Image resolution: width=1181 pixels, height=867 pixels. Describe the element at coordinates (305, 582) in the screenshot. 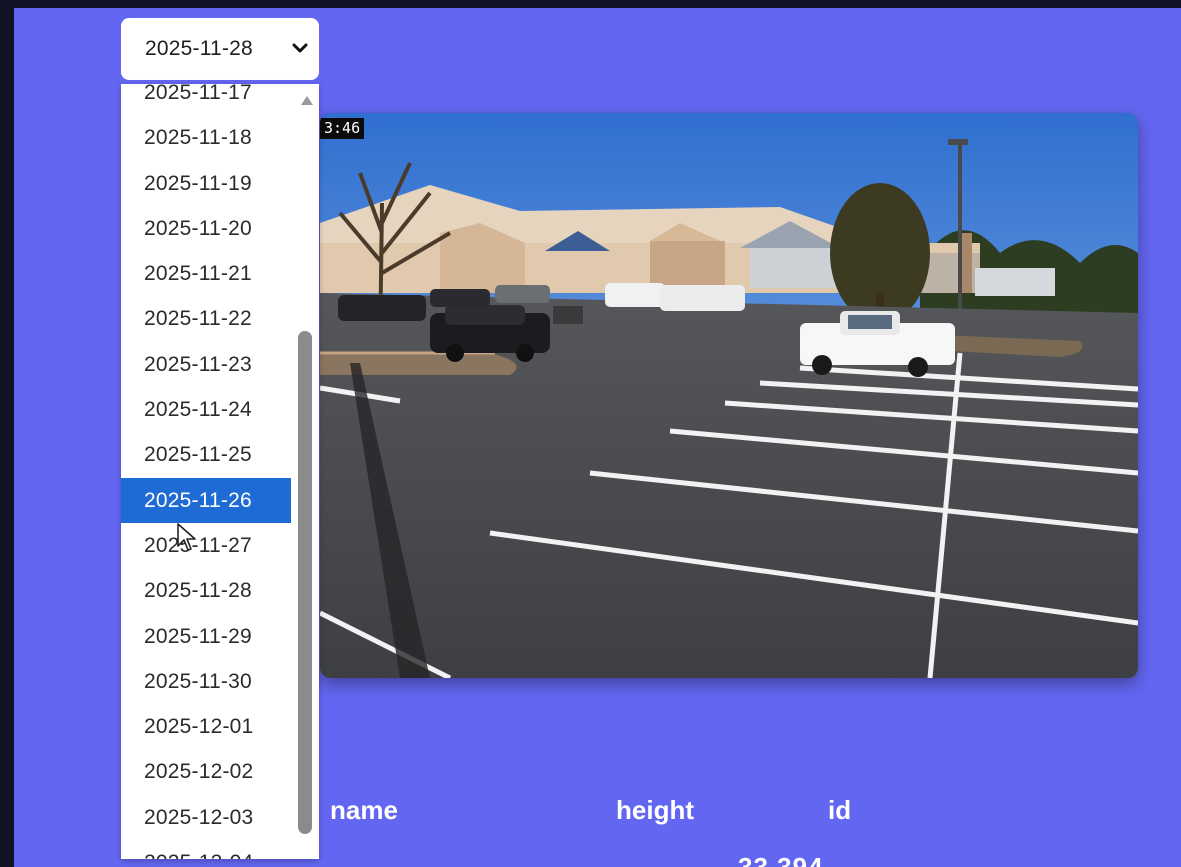

I see `scrollbar-thumb` at that location.